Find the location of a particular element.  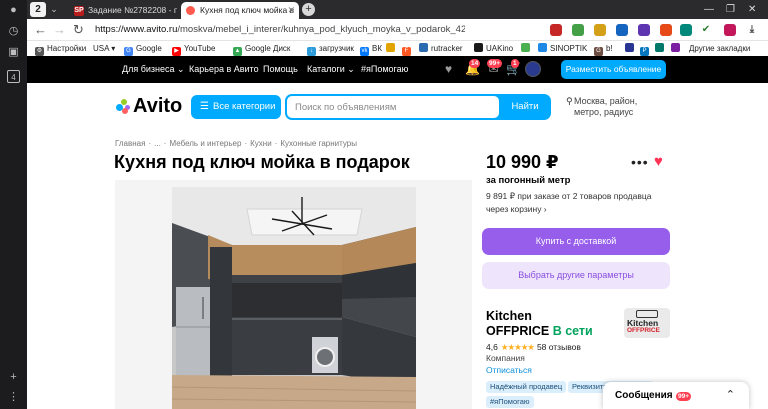

settings-icon: ⚙ is located at coordinates (39, 51).